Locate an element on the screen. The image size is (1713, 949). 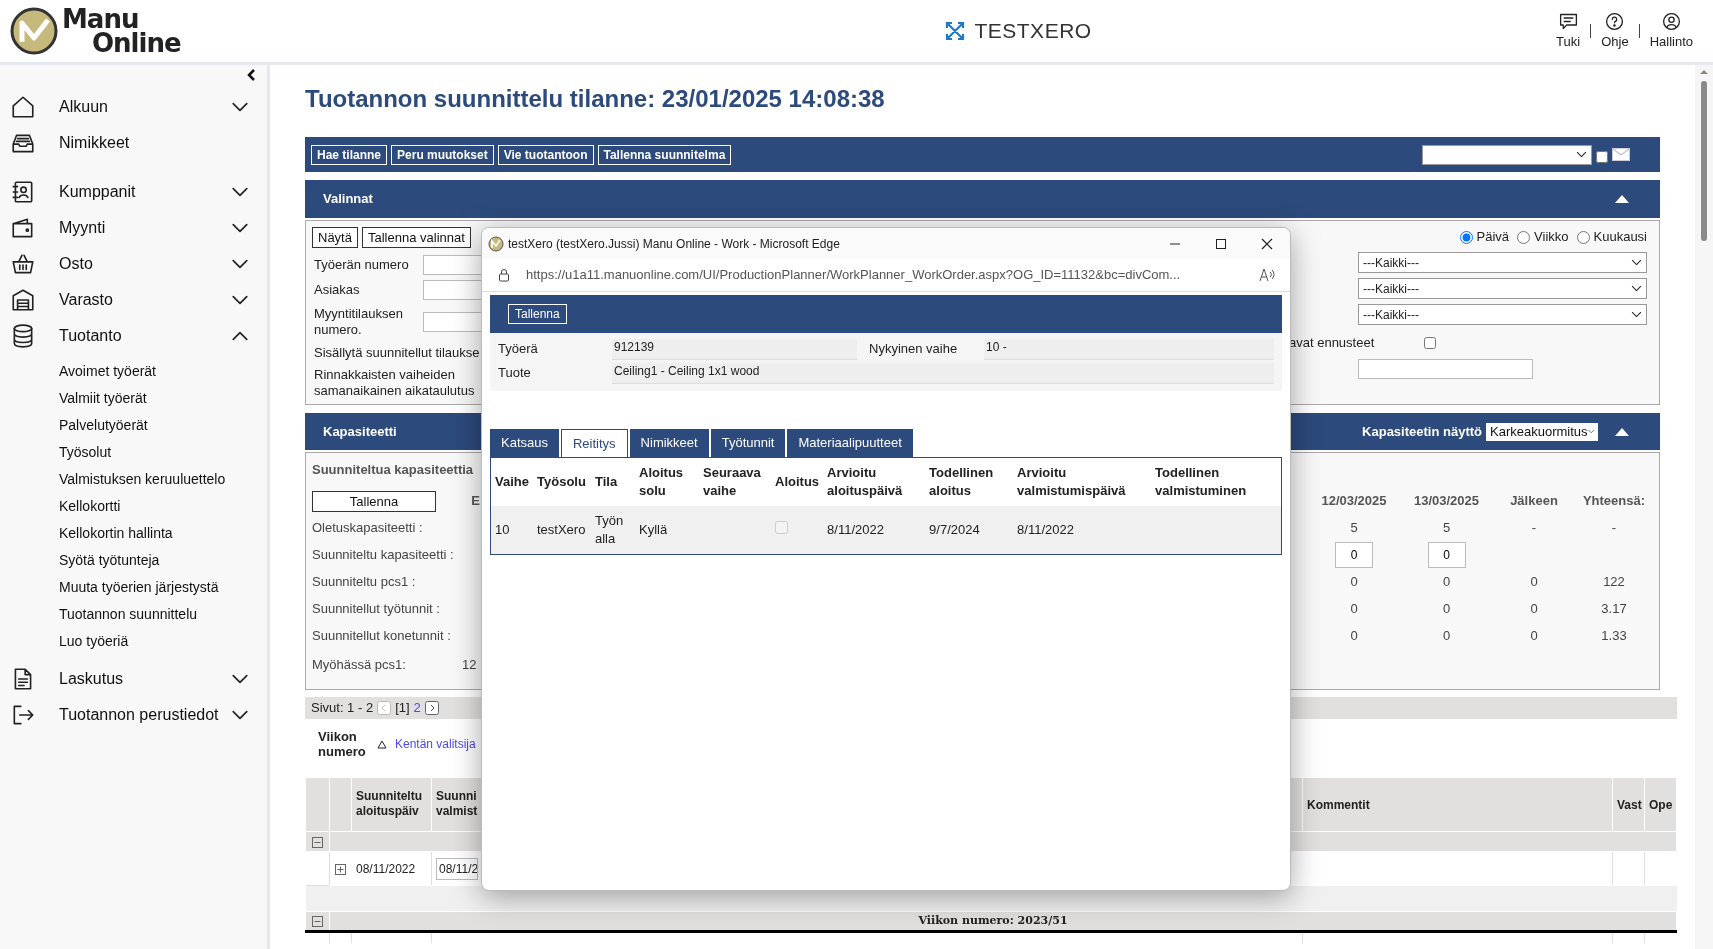
date-field: 08/11/2 is located at coordinates (457, 868).